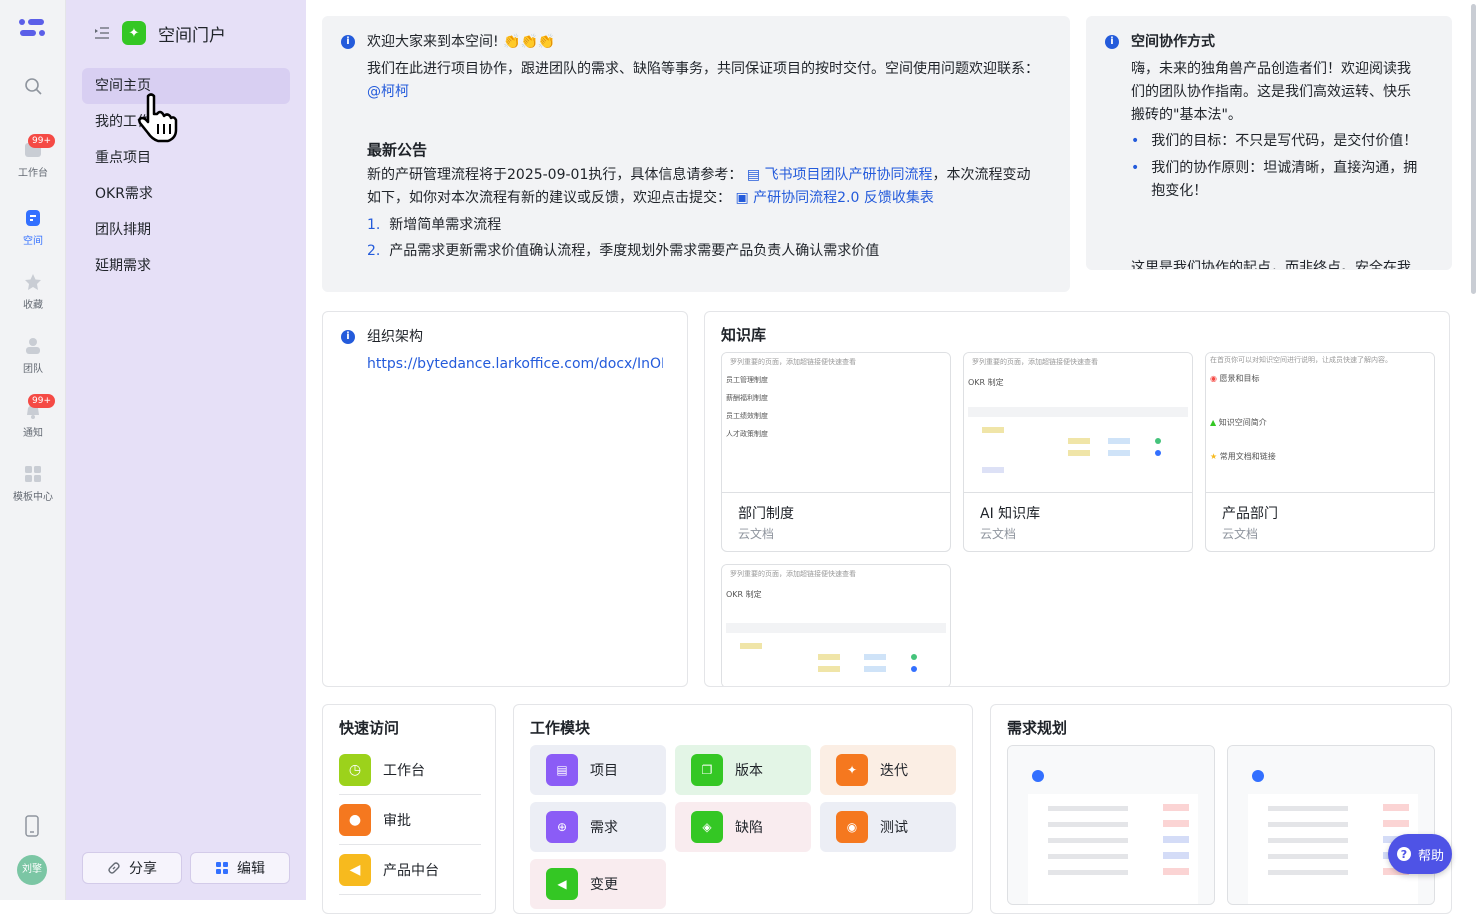  I want to click on quick-item-product: ◀ 产品中台, so click(410, 870).